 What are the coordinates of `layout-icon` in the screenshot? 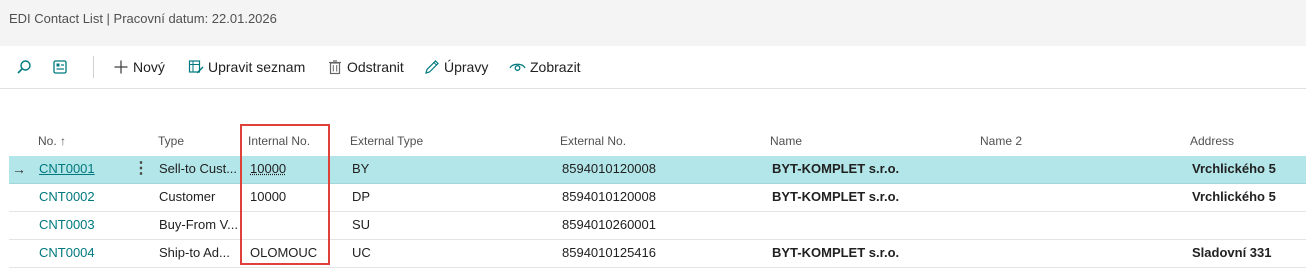 It's located at (60, 67).